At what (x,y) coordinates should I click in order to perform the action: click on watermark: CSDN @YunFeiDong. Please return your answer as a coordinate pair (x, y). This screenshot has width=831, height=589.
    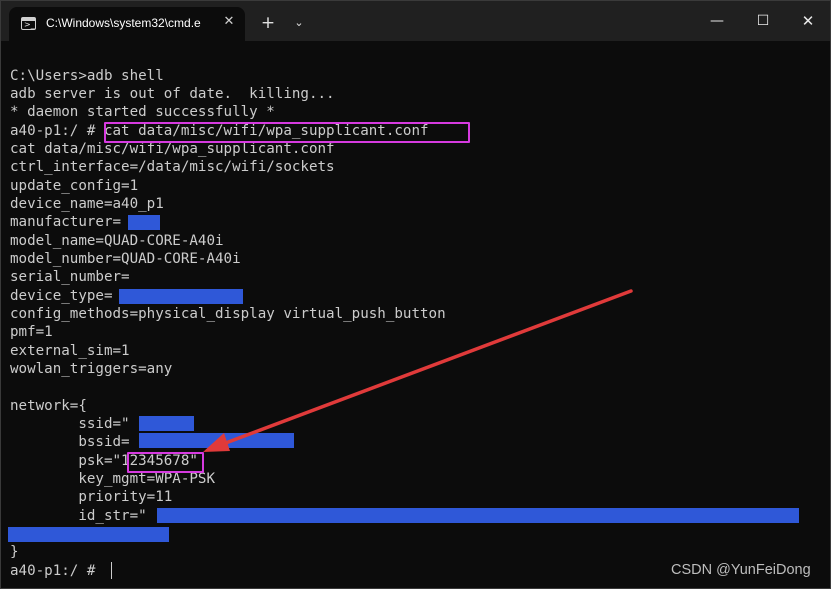
    Looking at the image, I should click on (741, 570).